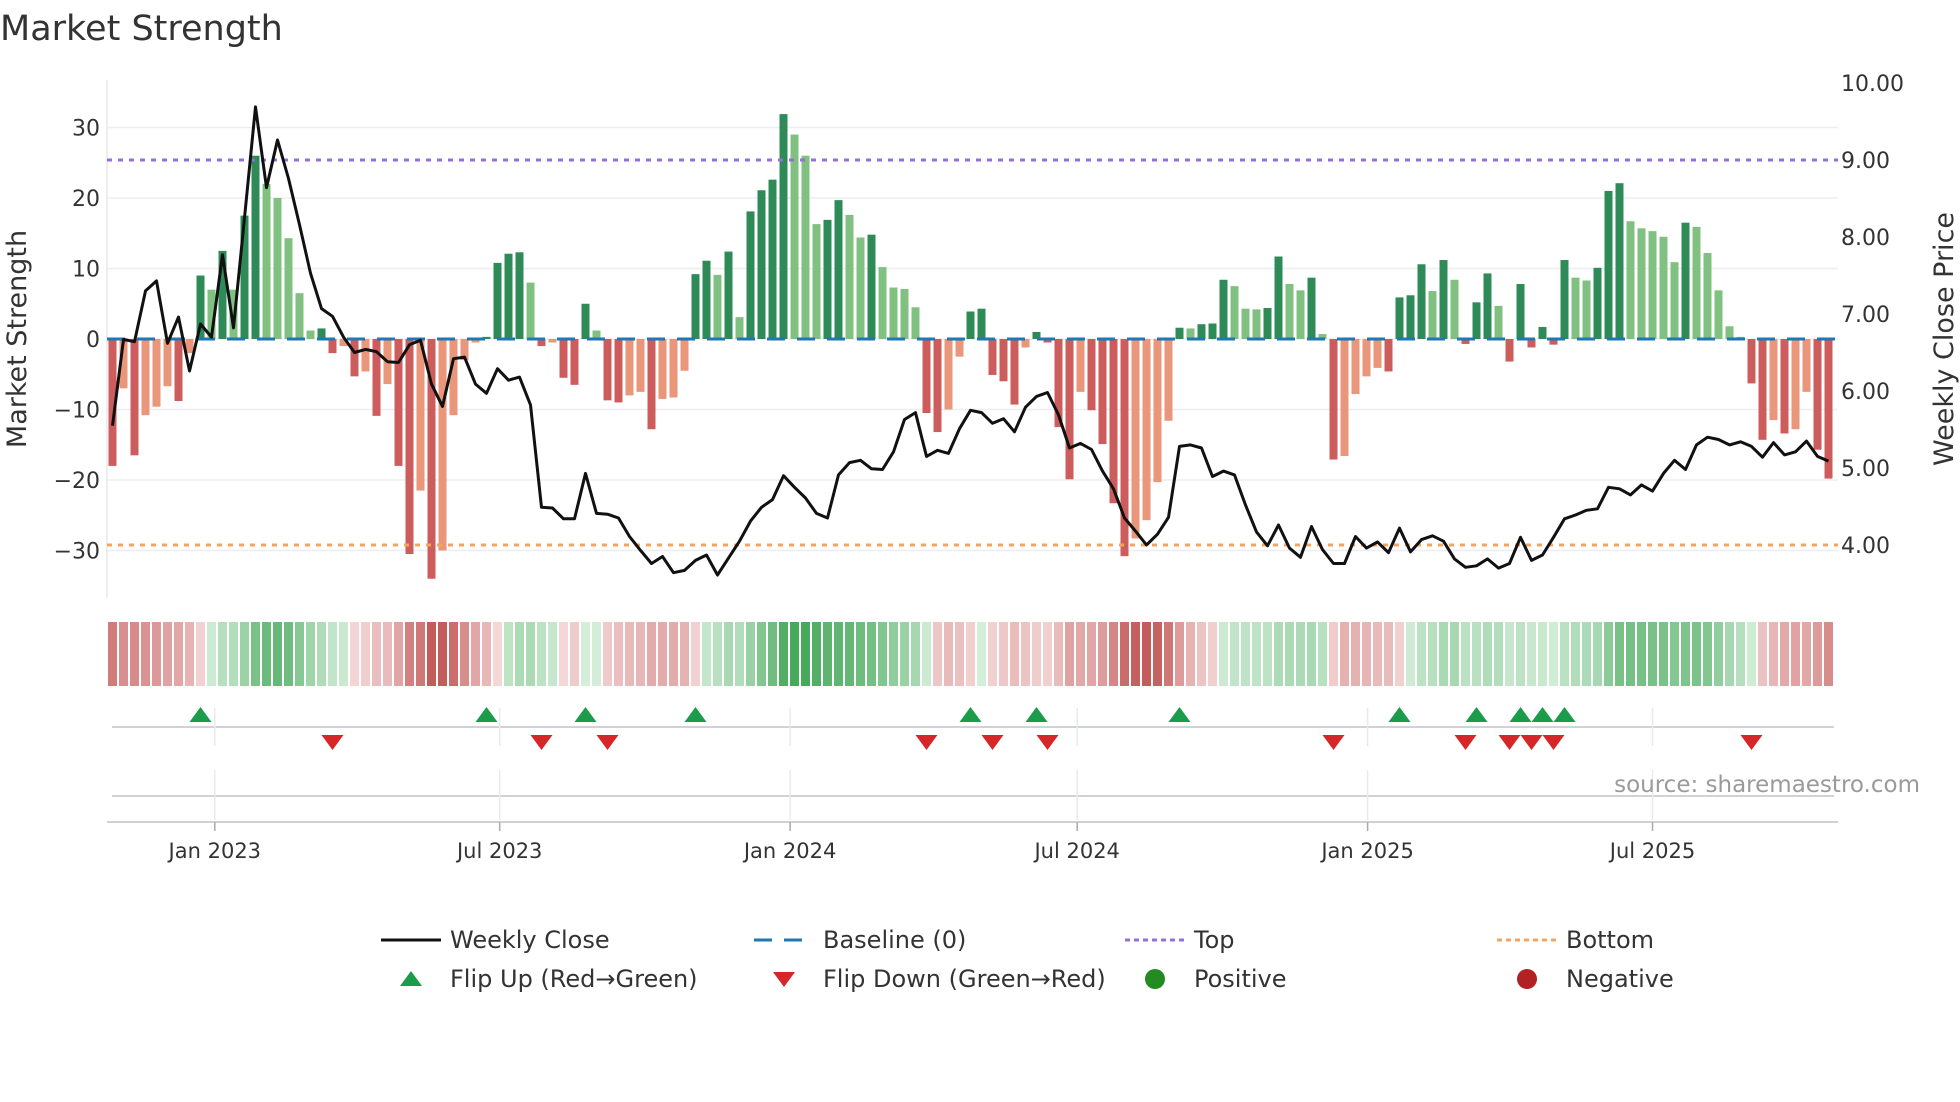  I want to click on y2-tick-label: 7.00, so click(1865, 315).